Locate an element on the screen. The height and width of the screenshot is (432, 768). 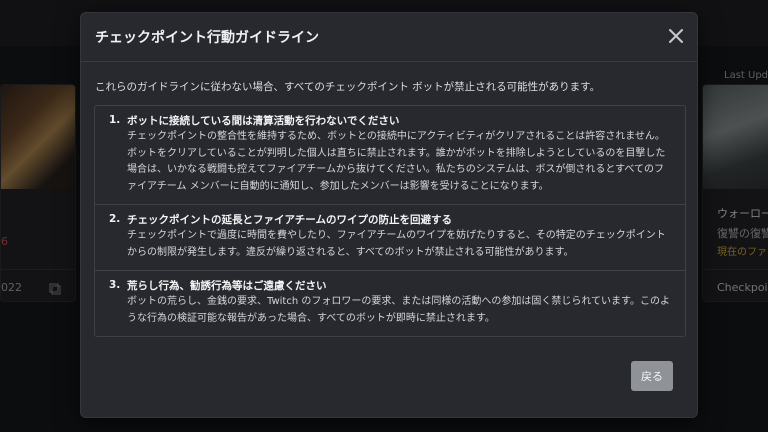
rule-number: 3. is located at coordinates (115, 285).